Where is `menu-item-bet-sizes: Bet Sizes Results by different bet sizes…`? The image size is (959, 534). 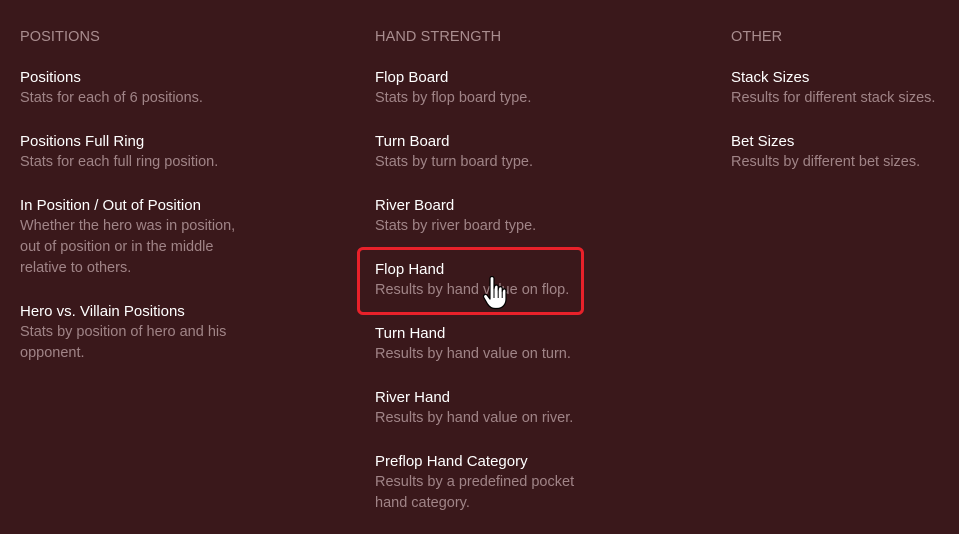 menu-item-bet-sizes: Bet Sizes Results by different bet sizes… is located at coordinates (845, 152).